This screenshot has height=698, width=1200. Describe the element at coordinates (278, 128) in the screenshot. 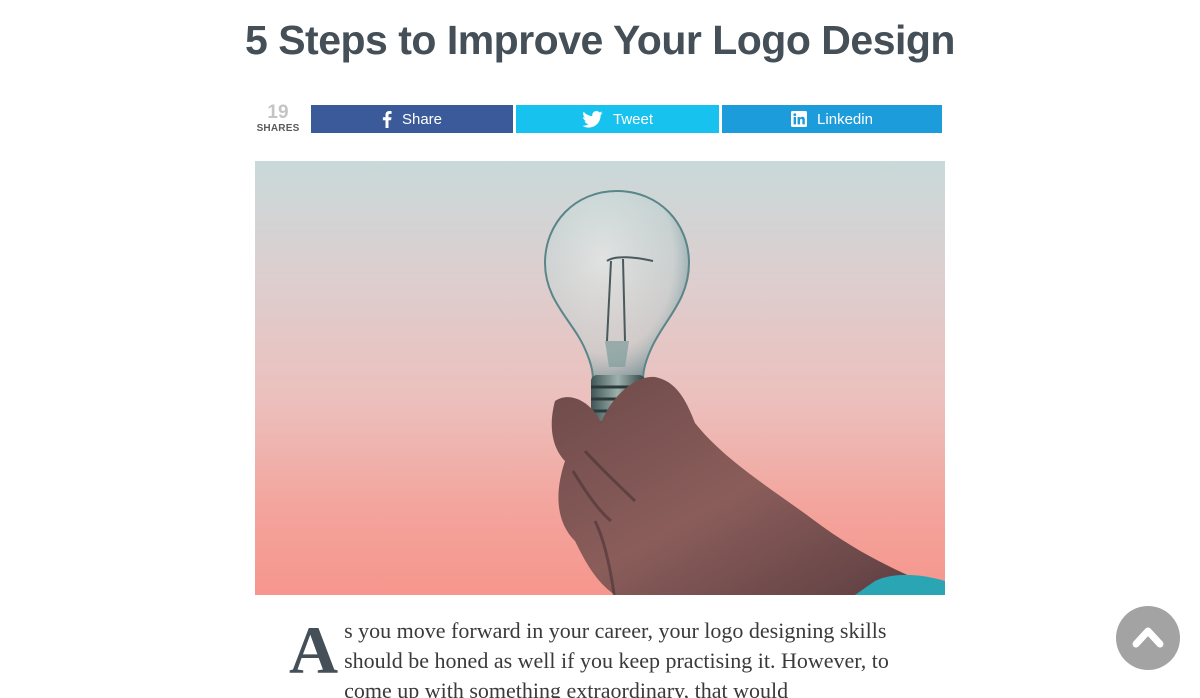

I see `share-count-label: SHARES` at that location.